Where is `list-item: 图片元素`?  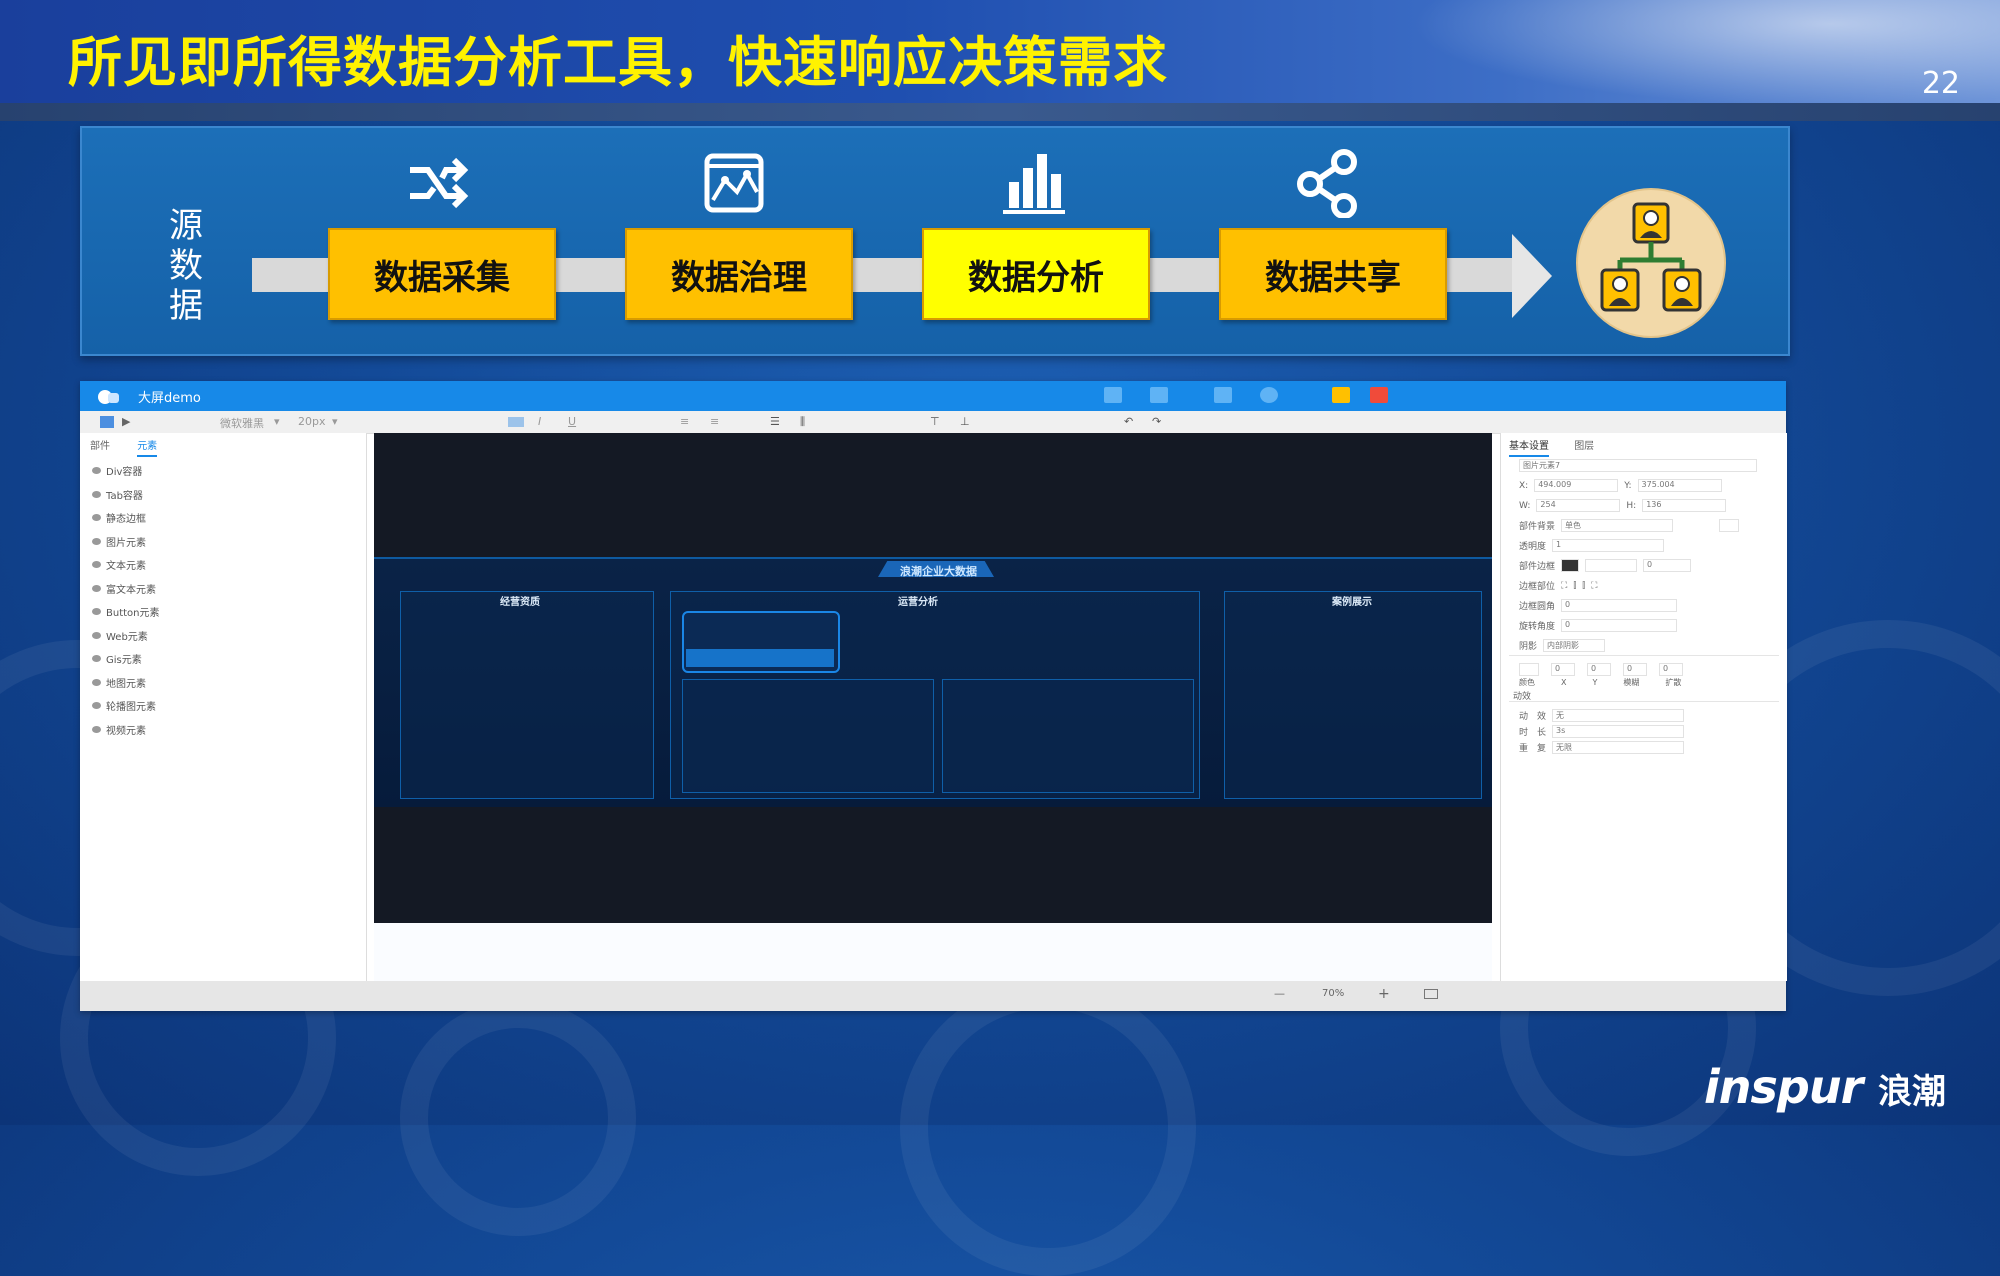 list-item: 图片元素 is located at coordinates (126, 542).